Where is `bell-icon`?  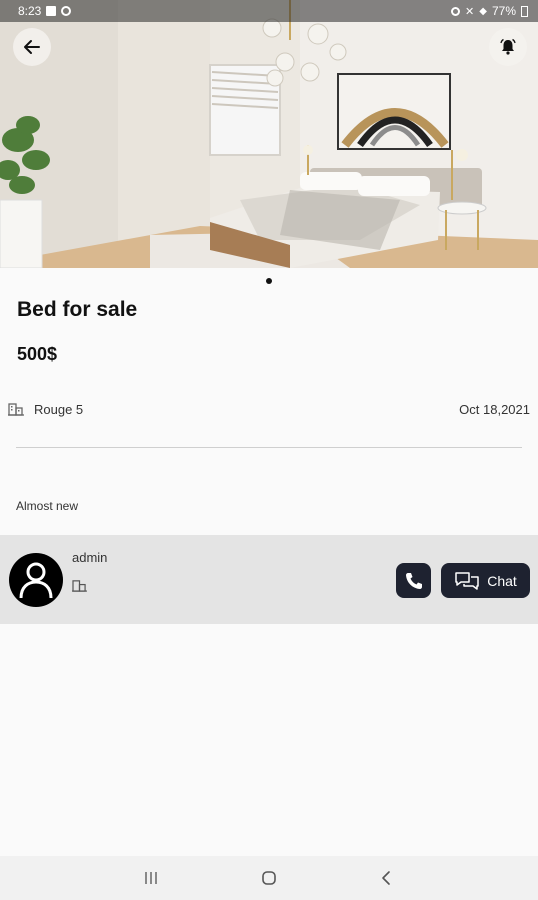 bell-icon is located at coordinates (508, 46).